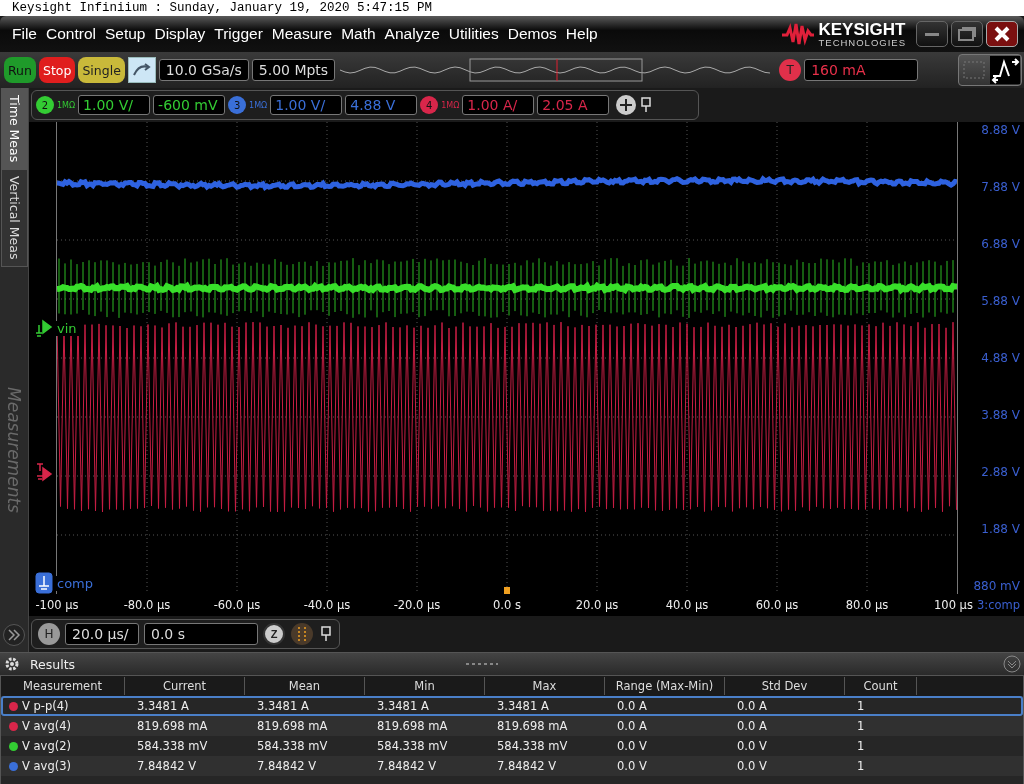  What do you see at coordinates (381, 105) in the screenshot?
I see `channel-offset-field: 4.88 V` at bounding box center [381, 105].